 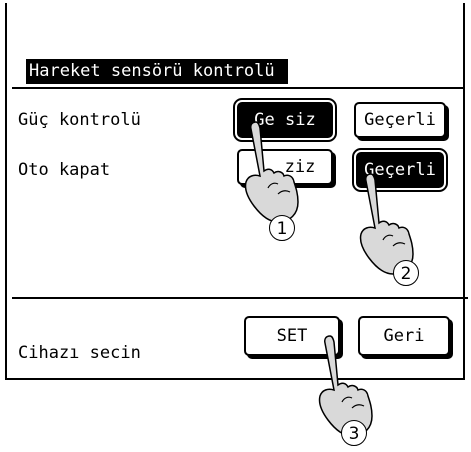 What do you see at coordinates (406, 273) in the screenshot?
I see `step-2-badge: 2` at bounding box center [406, 273].